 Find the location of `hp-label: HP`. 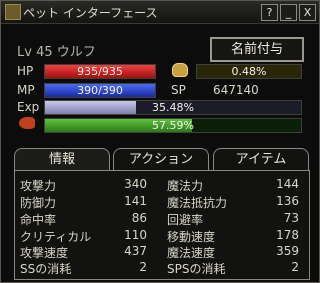

hp-label: HP is located at coordinates (25, 71).